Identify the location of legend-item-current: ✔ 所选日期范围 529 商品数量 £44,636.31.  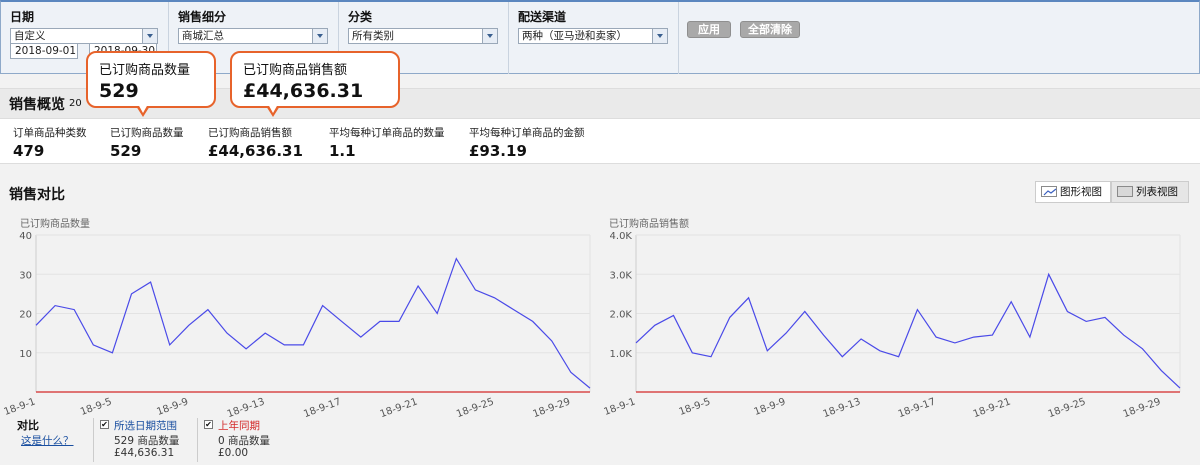
(144, 440).